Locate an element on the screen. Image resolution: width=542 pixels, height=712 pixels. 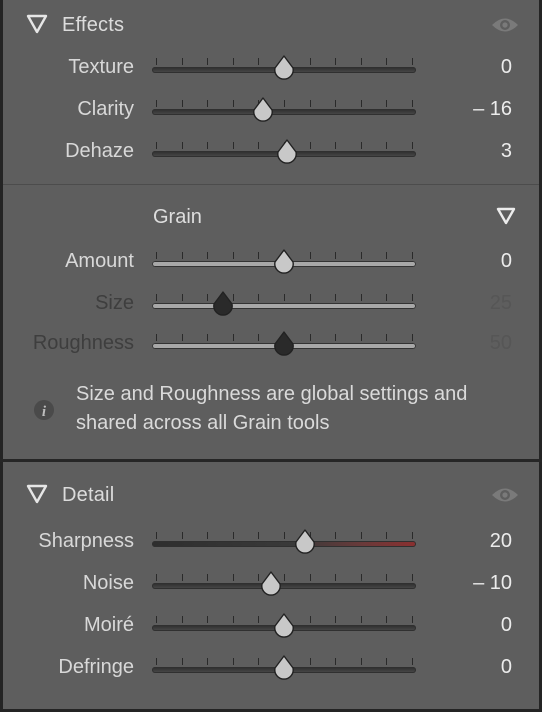
clarity-slider-row: Clarity – 16 is located at coordinates (271, 109).